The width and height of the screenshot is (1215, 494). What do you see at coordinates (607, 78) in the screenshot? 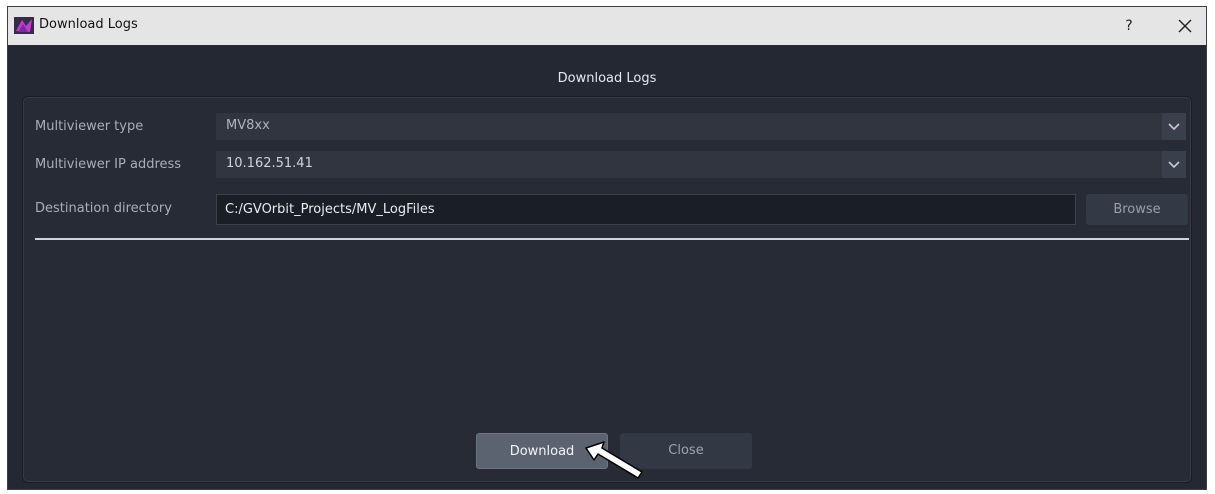
I see `dialog-heading: Download Logs` at bounding box center [607, 78].